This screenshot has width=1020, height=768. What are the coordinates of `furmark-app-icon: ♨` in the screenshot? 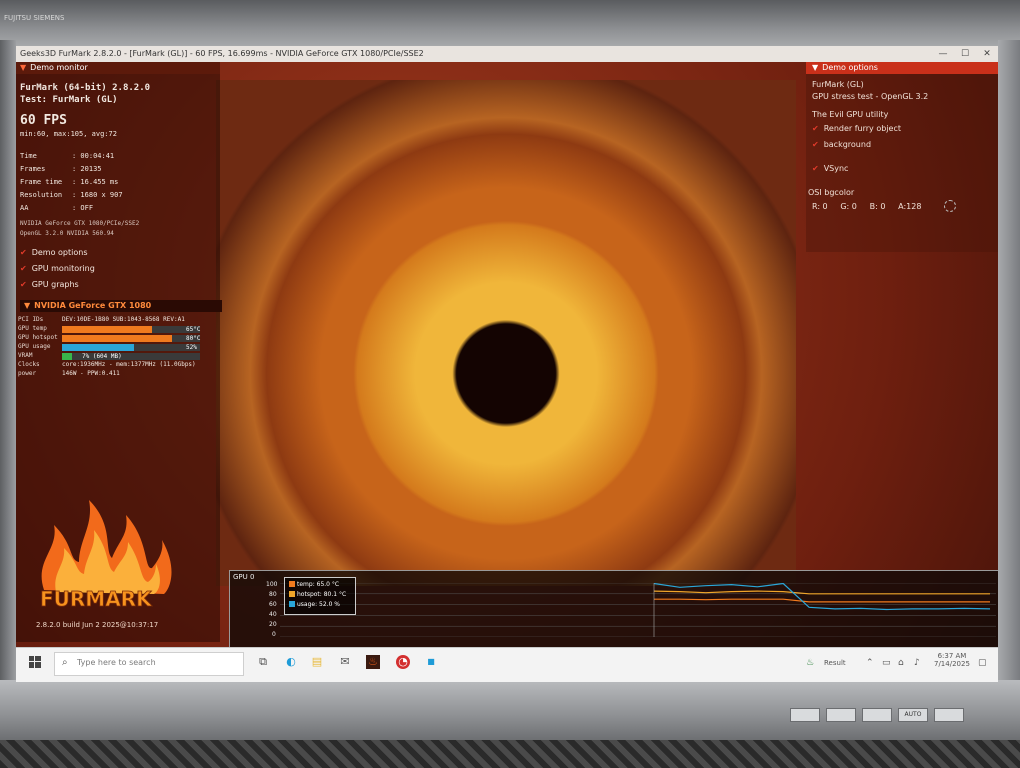 It's located at (373, 662).